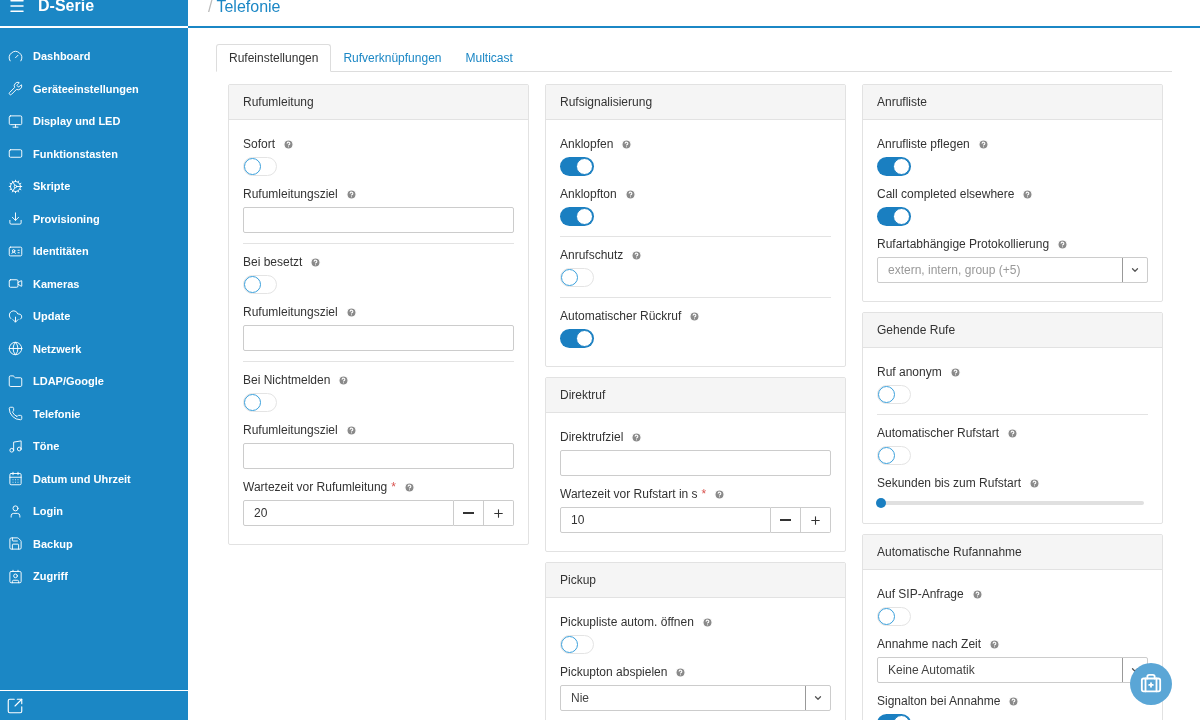  I want to click on help-kit-button, so click(1151, 684).